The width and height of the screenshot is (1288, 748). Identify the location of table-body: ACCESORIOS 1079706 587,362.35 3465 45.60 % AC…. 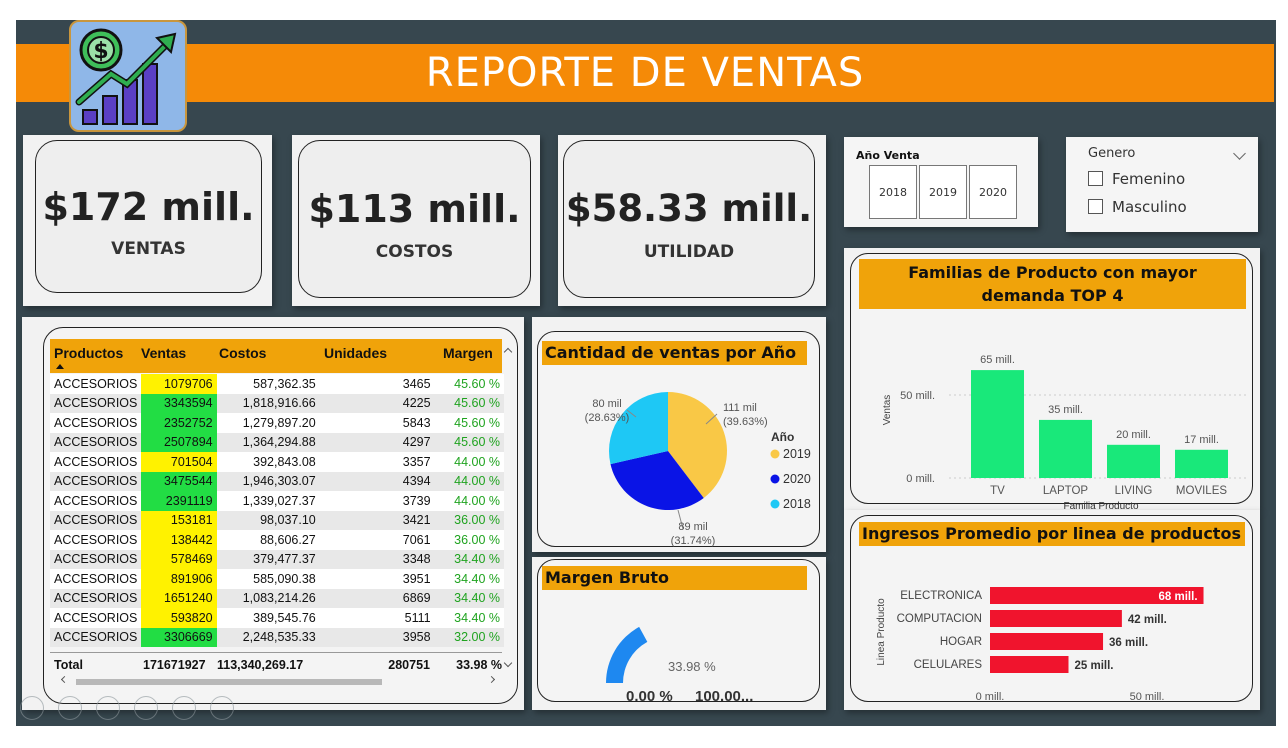
(277, 511).